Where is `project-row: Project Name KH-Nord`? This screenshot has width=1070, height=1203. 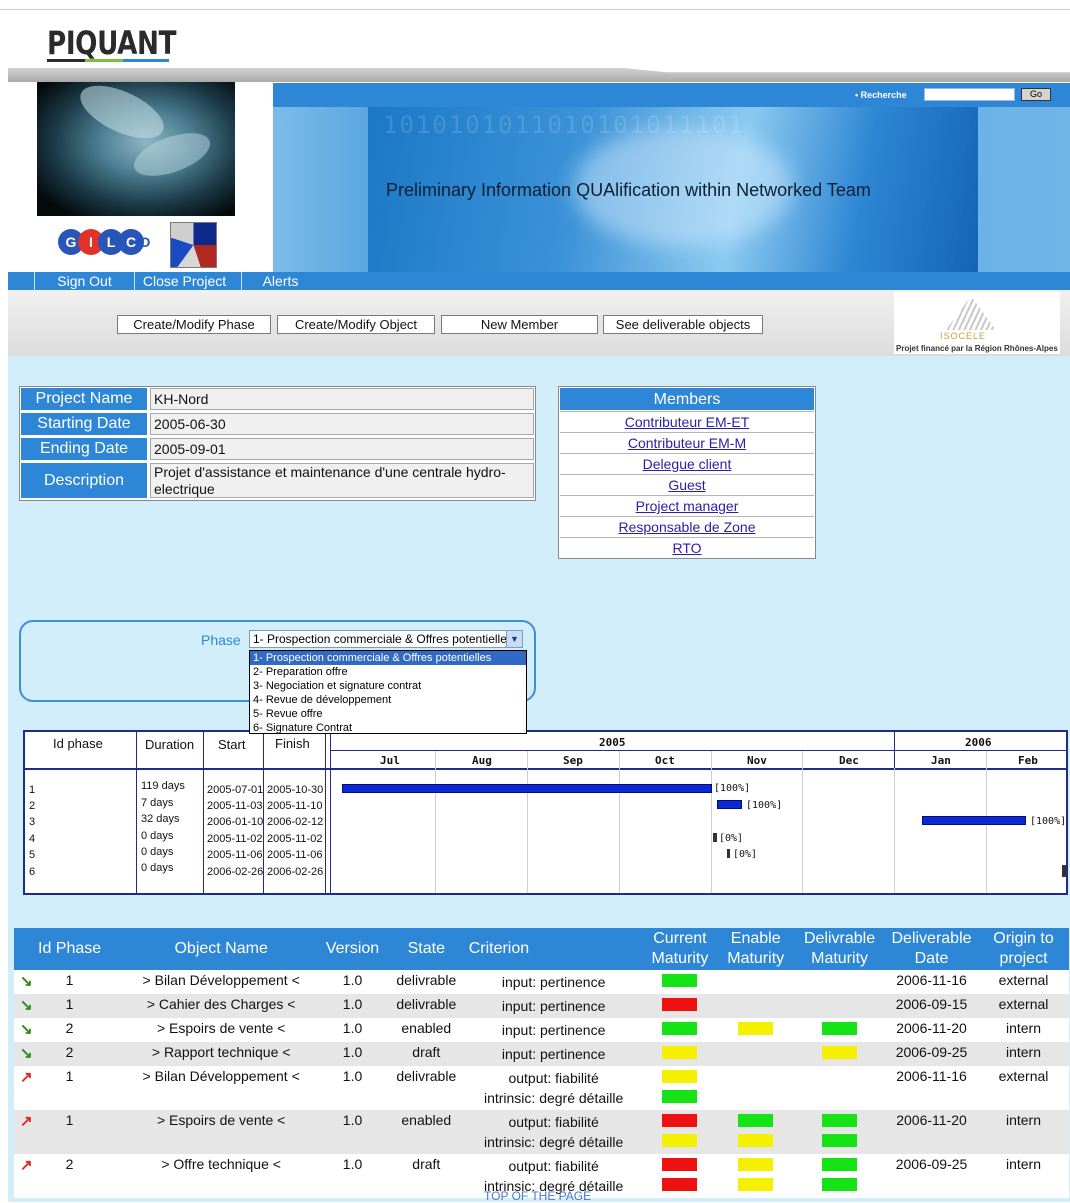 project-row: Project Name KH-Nord is located at coordinates (277, 399).